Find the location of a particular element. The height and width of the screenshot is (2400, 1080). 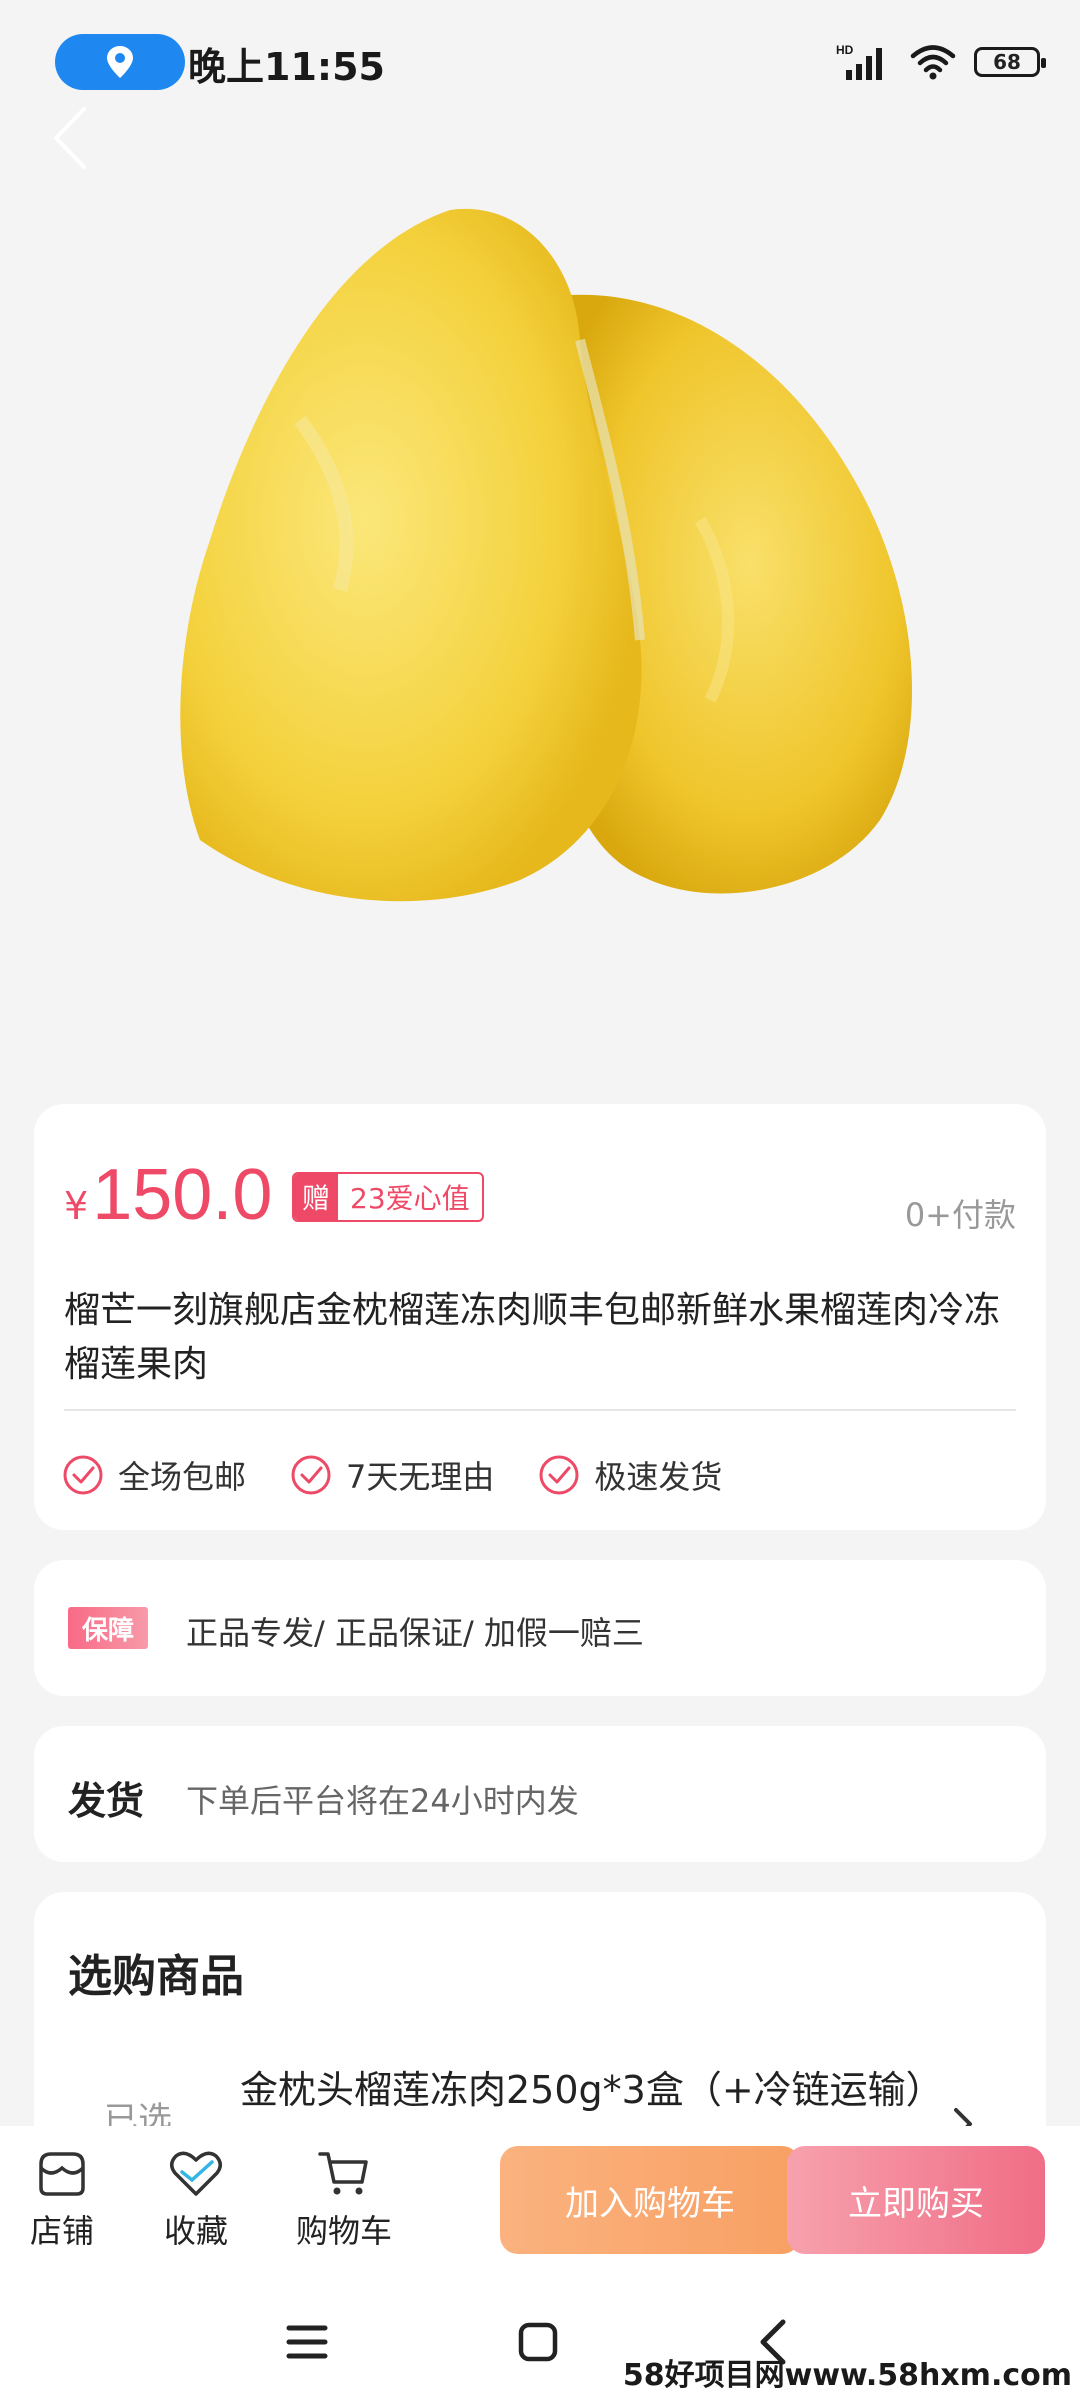

status-bar: 晚上11:55 HD 68 is located at coordinates (540, 60).